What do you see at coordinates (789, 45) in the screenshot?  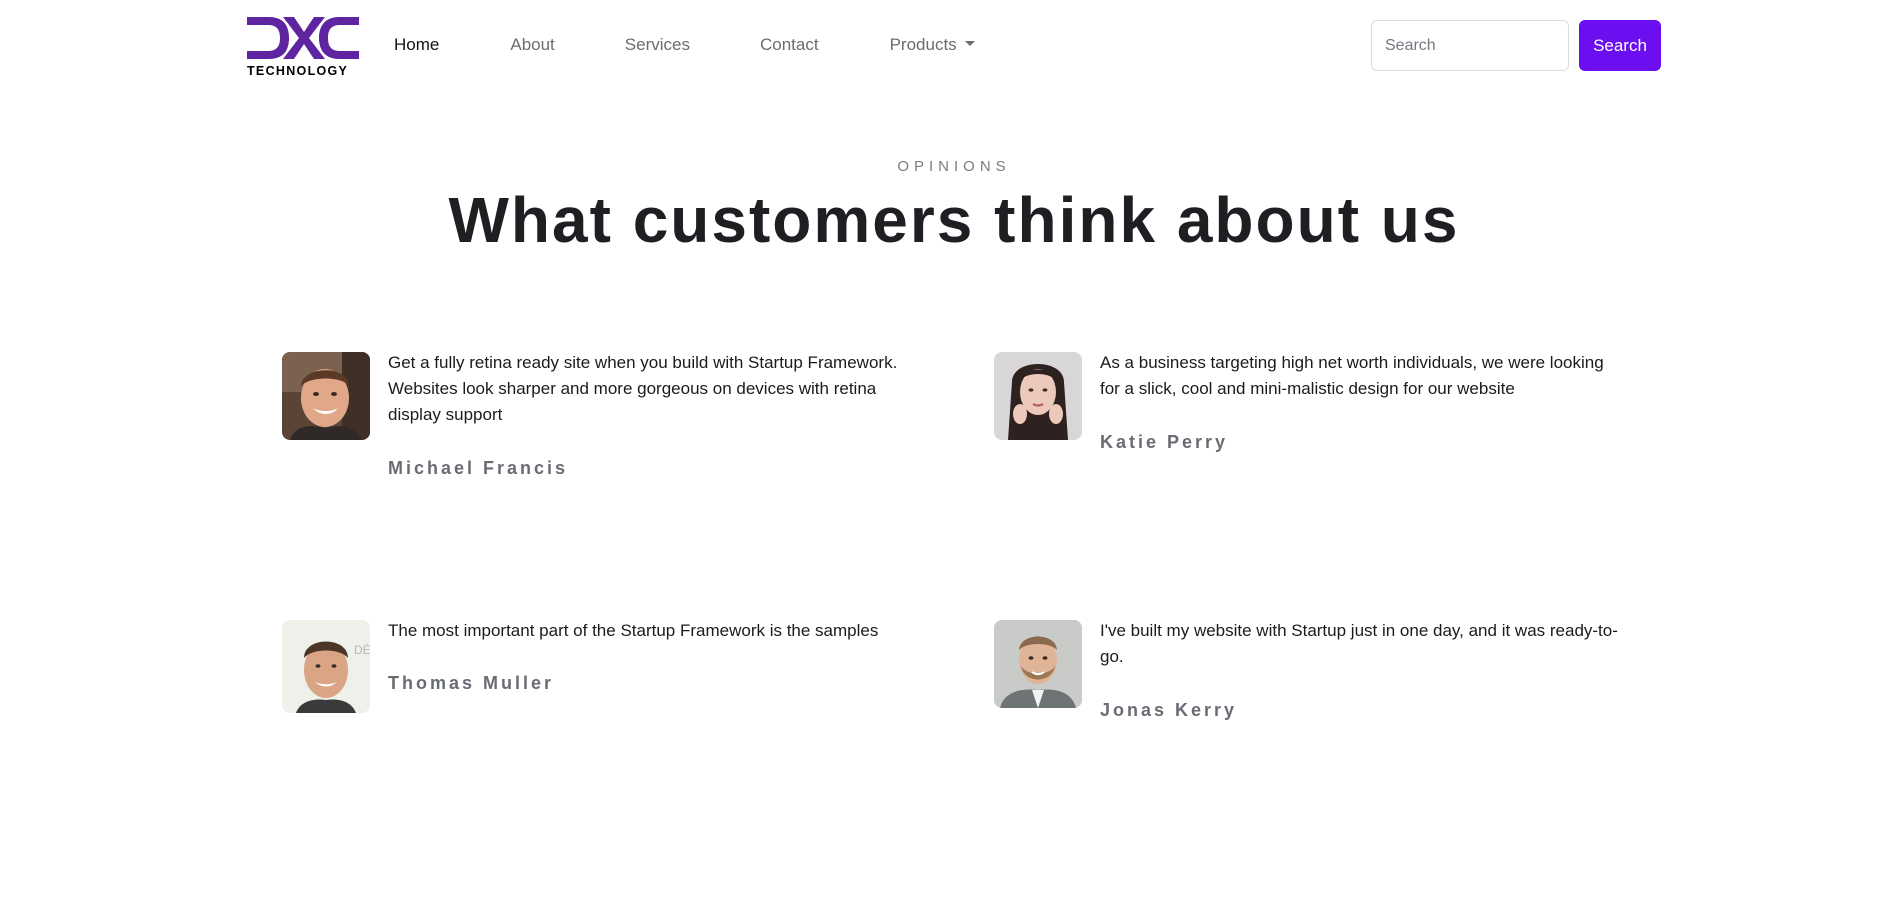 I see `nav-contact: Contact` at bounding box center [789, 45].